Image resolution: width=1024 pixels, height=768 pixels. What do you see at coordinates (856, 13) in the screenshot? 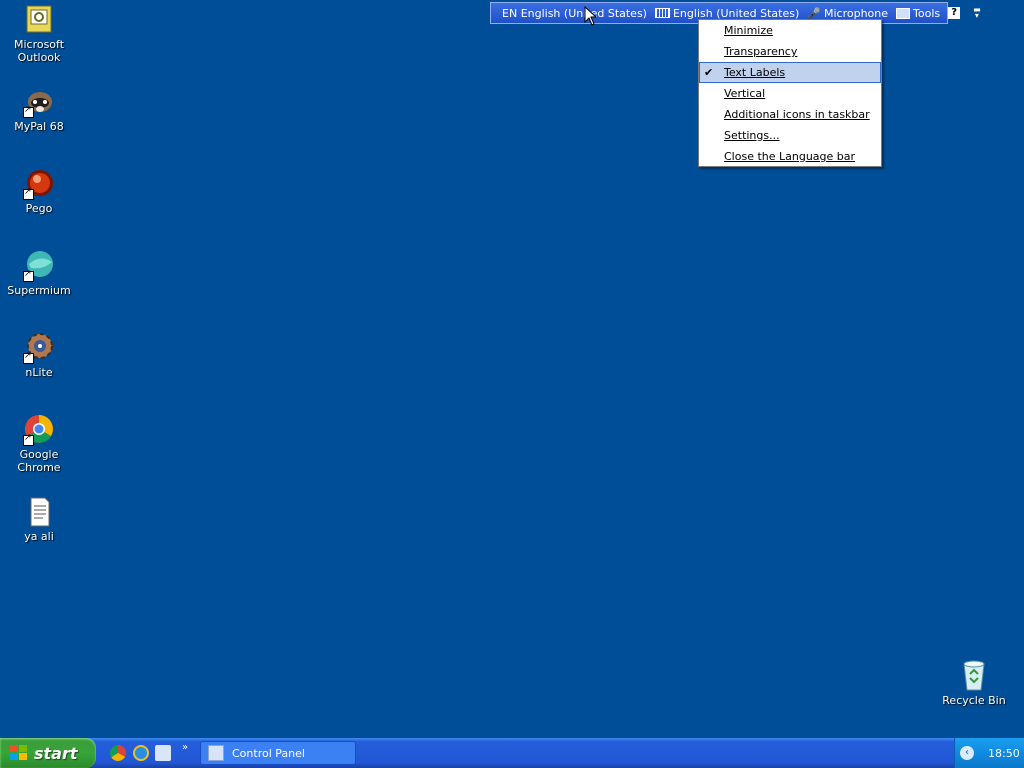
I see `microphone-label: Microphone` at bounding box center [856, 13].